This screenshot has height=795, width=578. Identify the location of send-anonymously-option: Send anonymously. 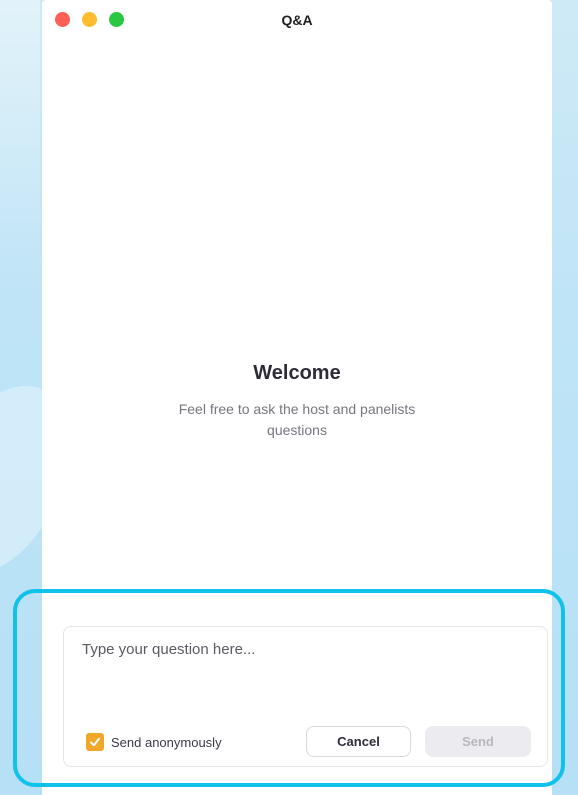
(154, 742).